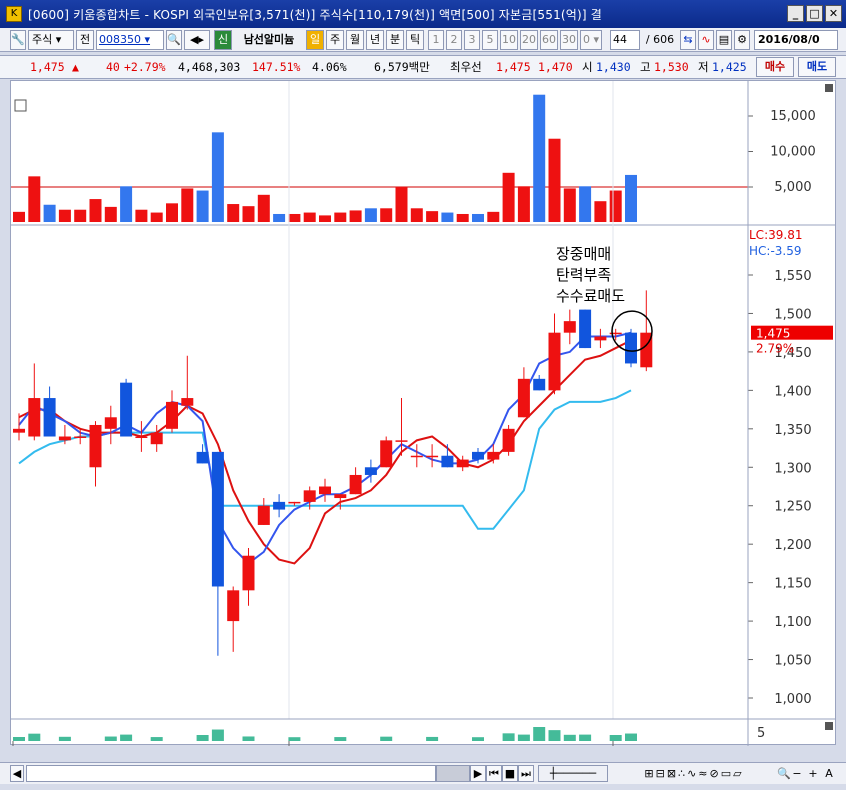  I want to click on gear-icon: ⚙, so click(742, 40).